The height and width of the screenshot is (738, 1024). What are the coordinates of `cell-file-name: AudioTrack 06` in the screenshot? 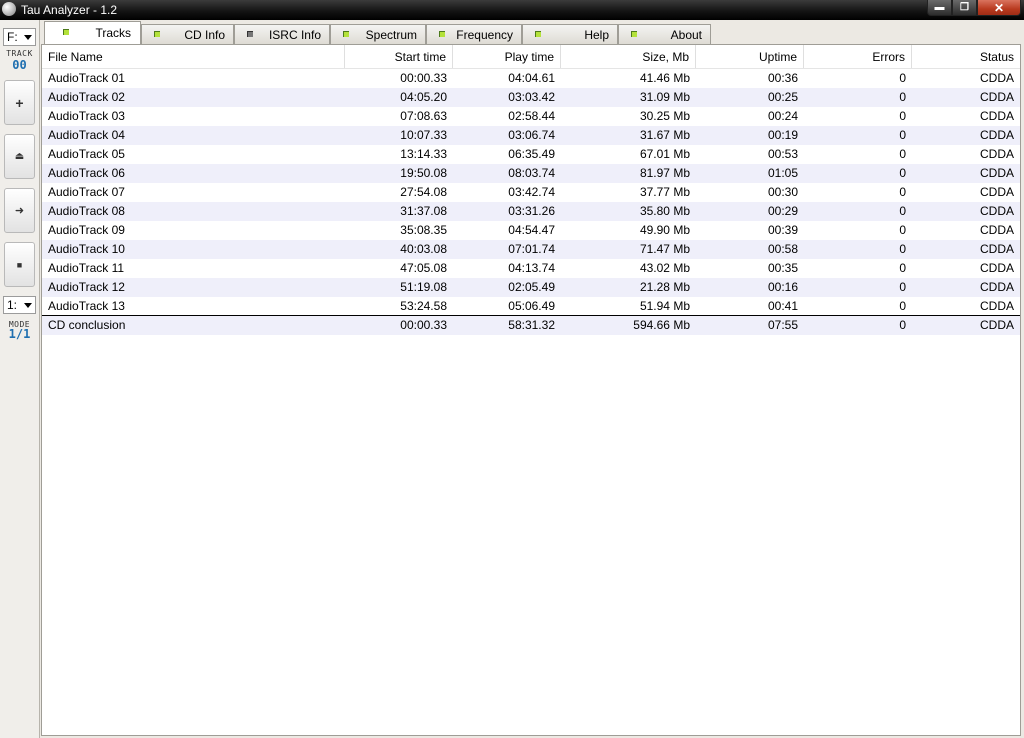 It's located at (86, 173).